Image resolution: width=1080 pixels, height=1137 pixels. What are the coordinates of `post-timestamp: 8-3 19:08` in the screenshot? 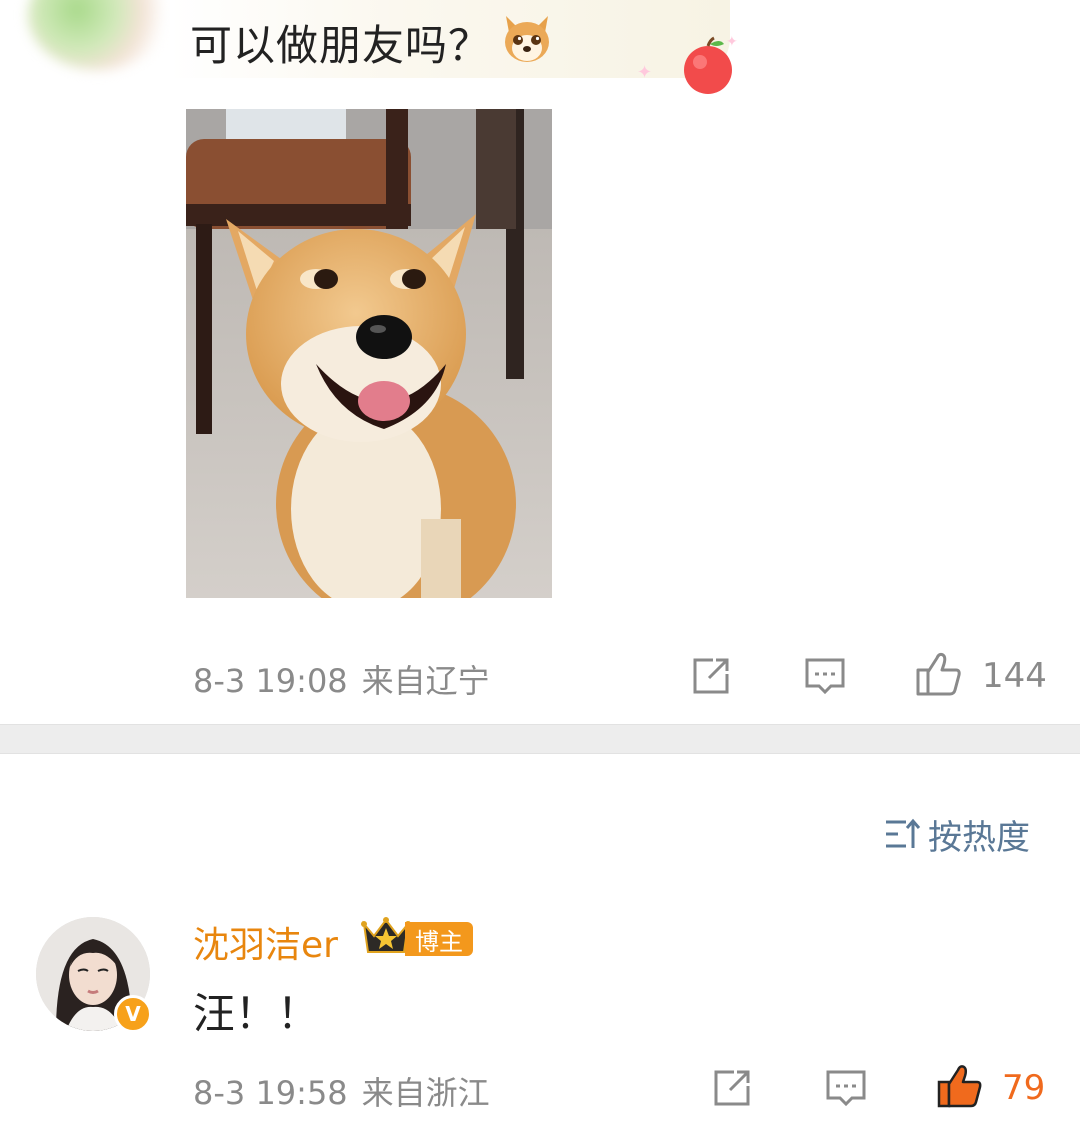 It's located at (270, 681).